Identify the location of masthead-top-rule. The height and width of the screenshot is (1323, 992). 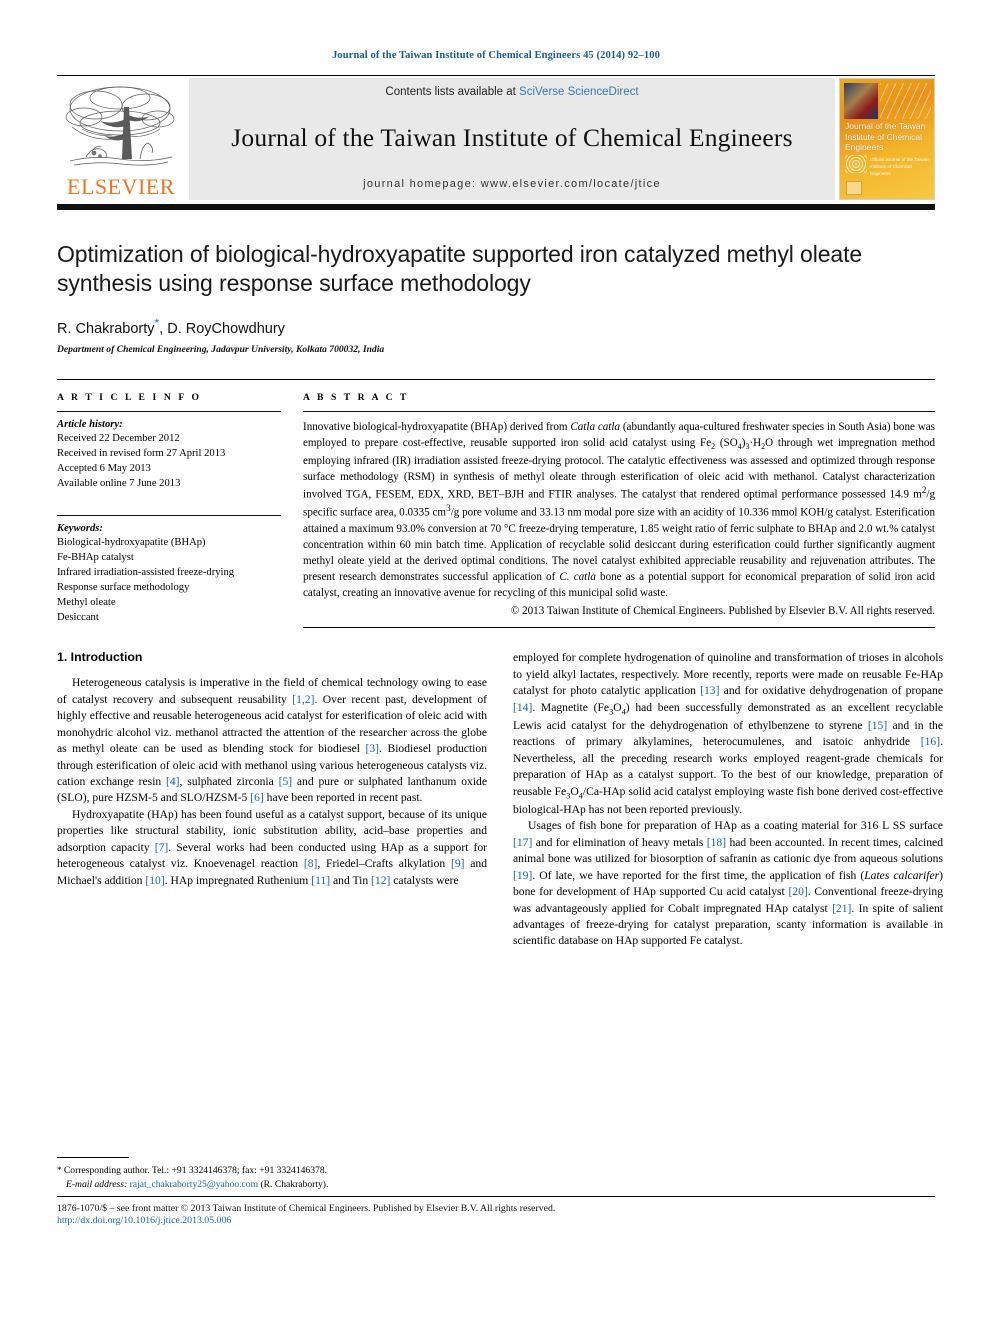
(496, 75).